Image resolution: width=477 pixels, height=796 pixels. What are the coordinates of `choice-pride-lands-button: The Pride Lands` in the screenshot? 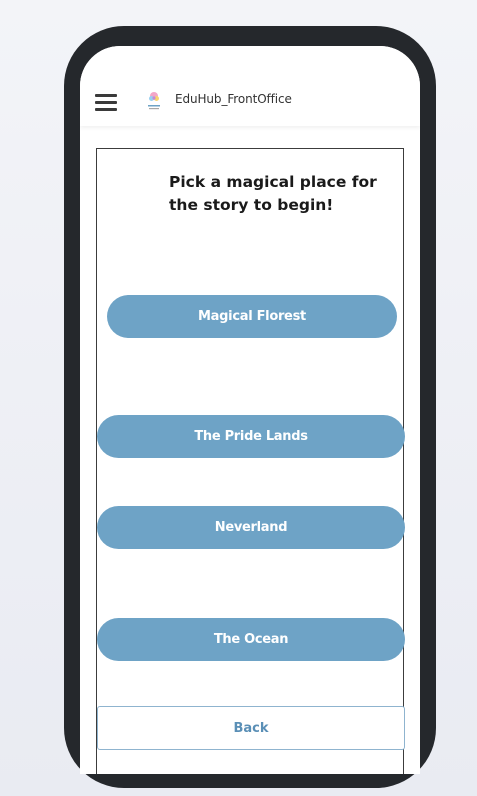 It's located at (251, 436).